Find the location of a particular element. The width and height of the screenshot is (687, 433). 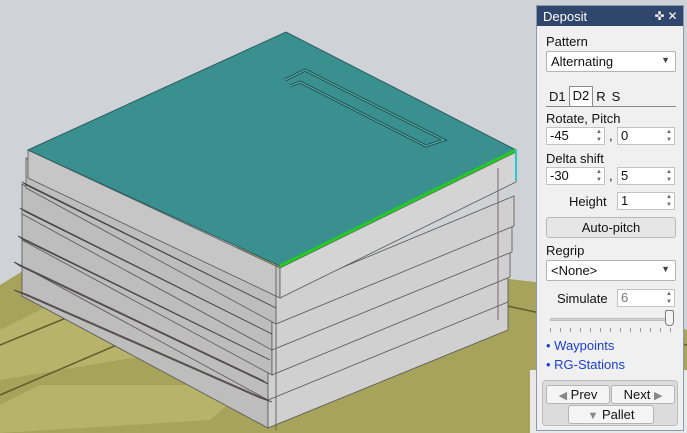

close-icon: ✕ is located at coordinates (672, 16).